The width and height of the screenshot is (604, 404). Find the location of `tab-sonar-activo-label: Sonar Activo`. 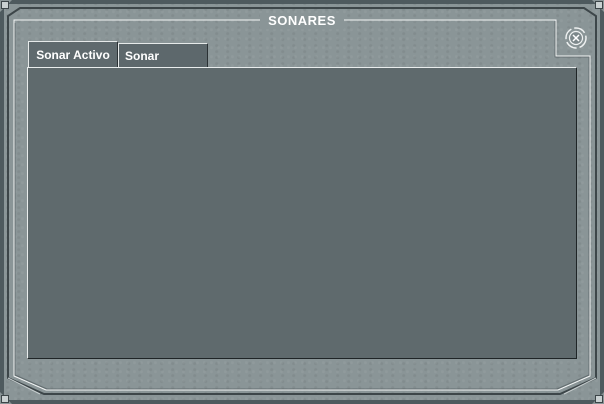

tab-sonar-activo-label: Sonar Activo is located at coordinates (73, 55).